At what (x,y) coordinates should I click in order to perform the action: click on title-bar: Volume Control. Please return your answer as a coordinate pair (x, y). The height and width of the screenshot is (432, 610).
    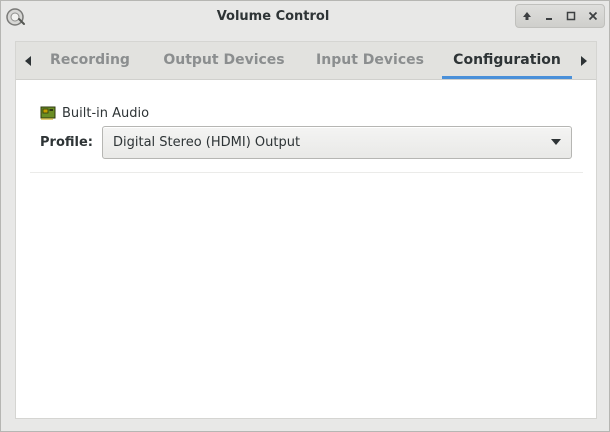
    Looking at the image, I should click on (305, 17).